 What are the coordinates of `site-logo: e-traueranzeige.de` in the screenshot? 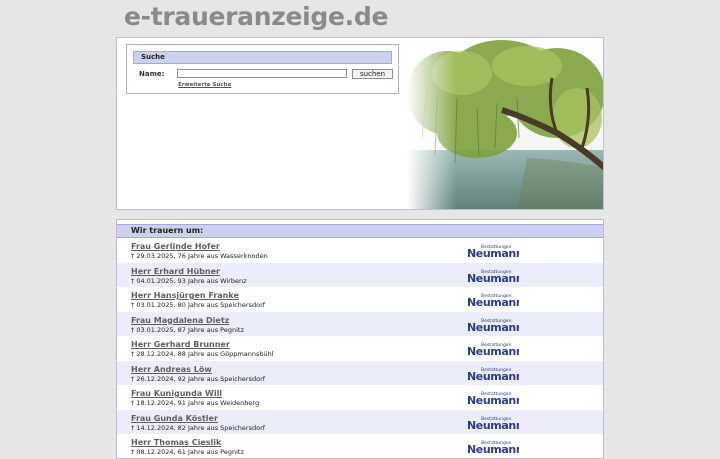 It's located at (256, 16).